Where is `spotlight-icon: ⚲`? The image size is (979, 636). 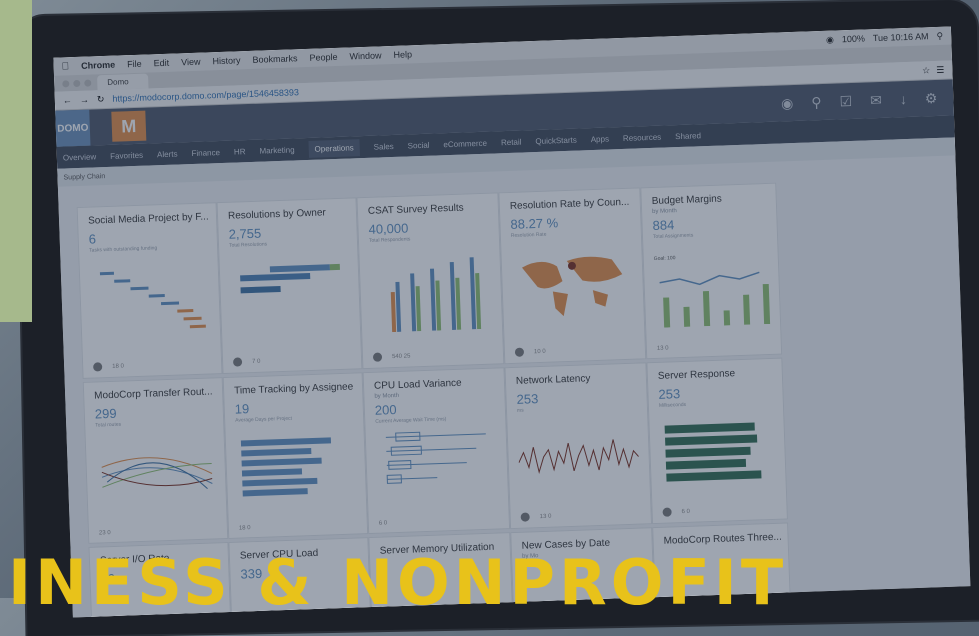
spotlight-icon: ⚲ is located at coordinates (939, 35).